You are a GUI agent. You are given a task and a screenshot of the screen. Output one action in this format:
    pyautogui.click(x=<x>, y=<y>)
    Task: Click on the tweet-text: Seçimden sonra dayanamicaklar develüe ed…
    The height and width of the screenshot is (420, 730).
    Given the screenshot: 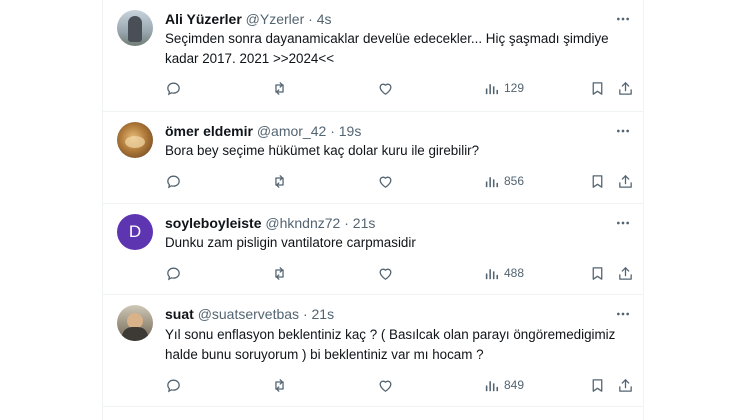 What is the action you would take?
    pyautogui.click(x=387, y=48)
    